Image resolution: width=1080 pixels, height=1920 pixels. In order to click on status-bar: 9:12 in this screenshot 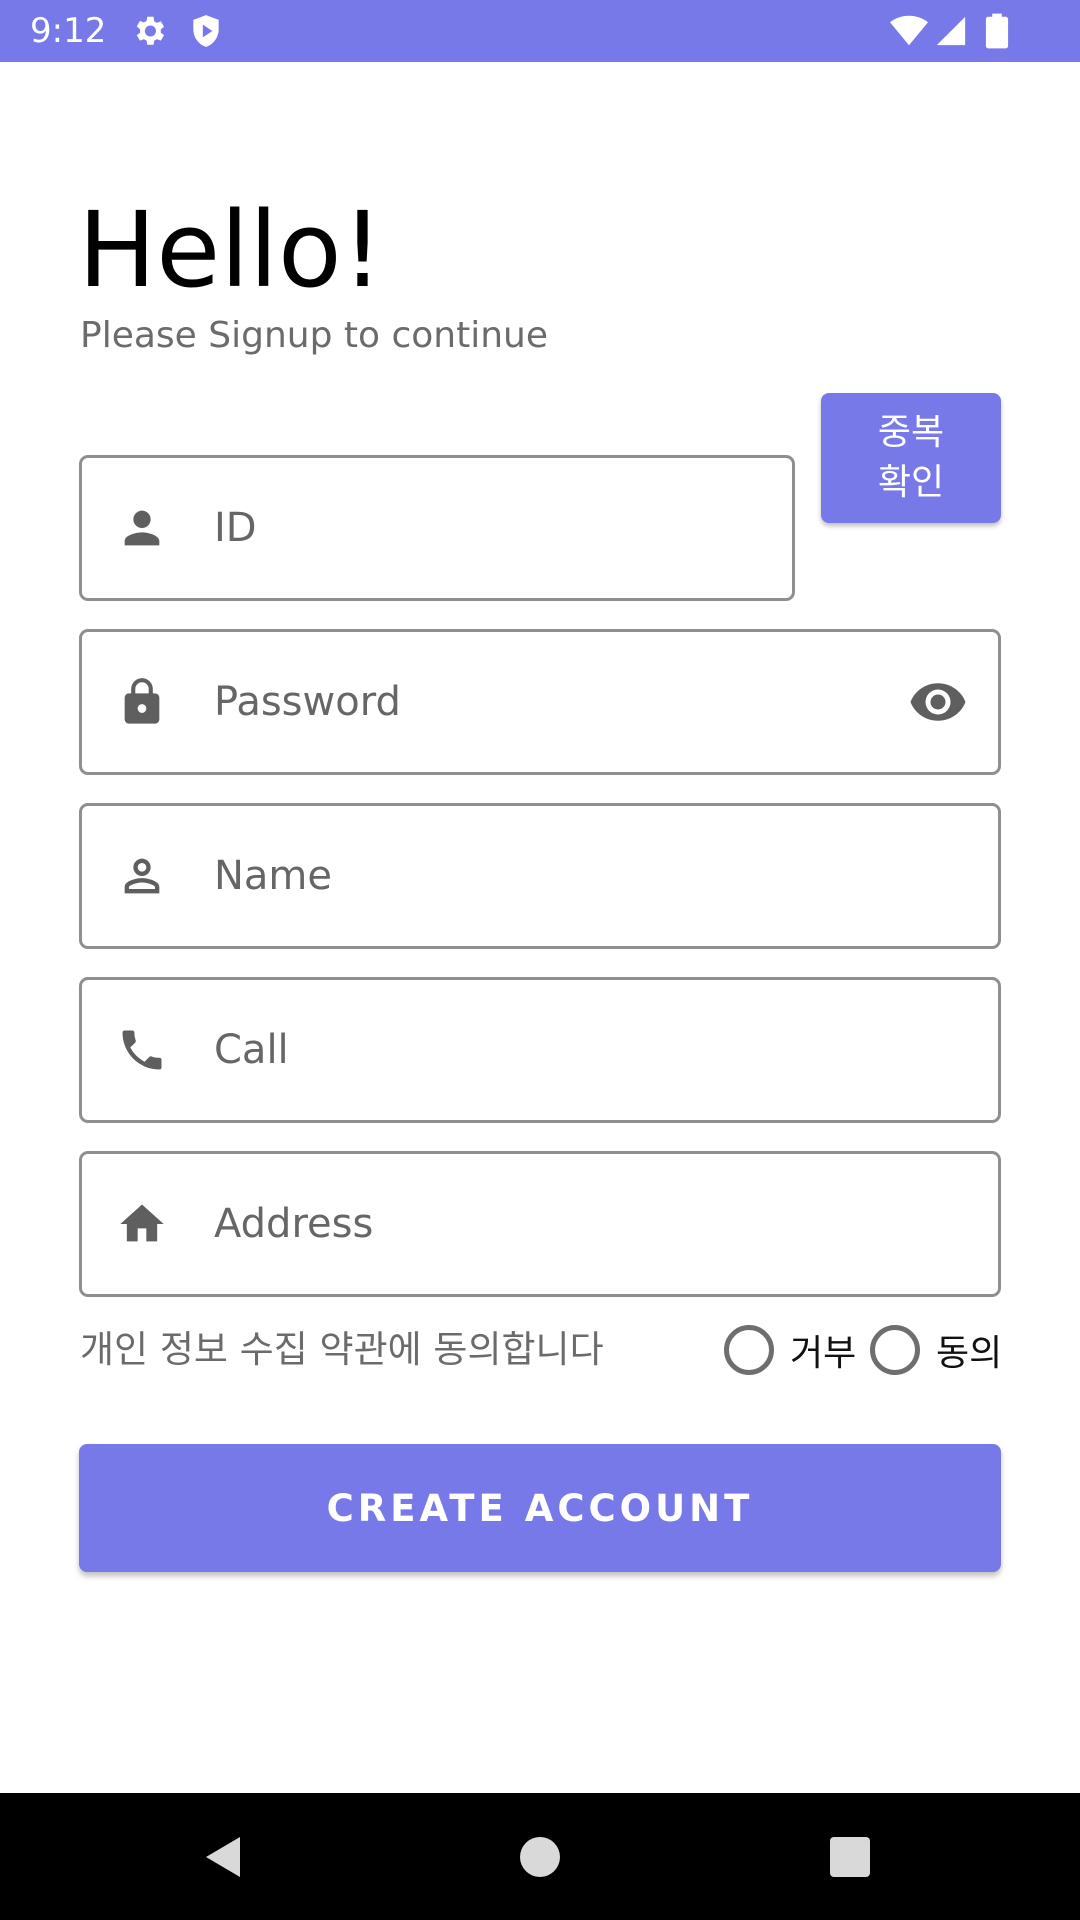, I will do `click(540, 31)`.